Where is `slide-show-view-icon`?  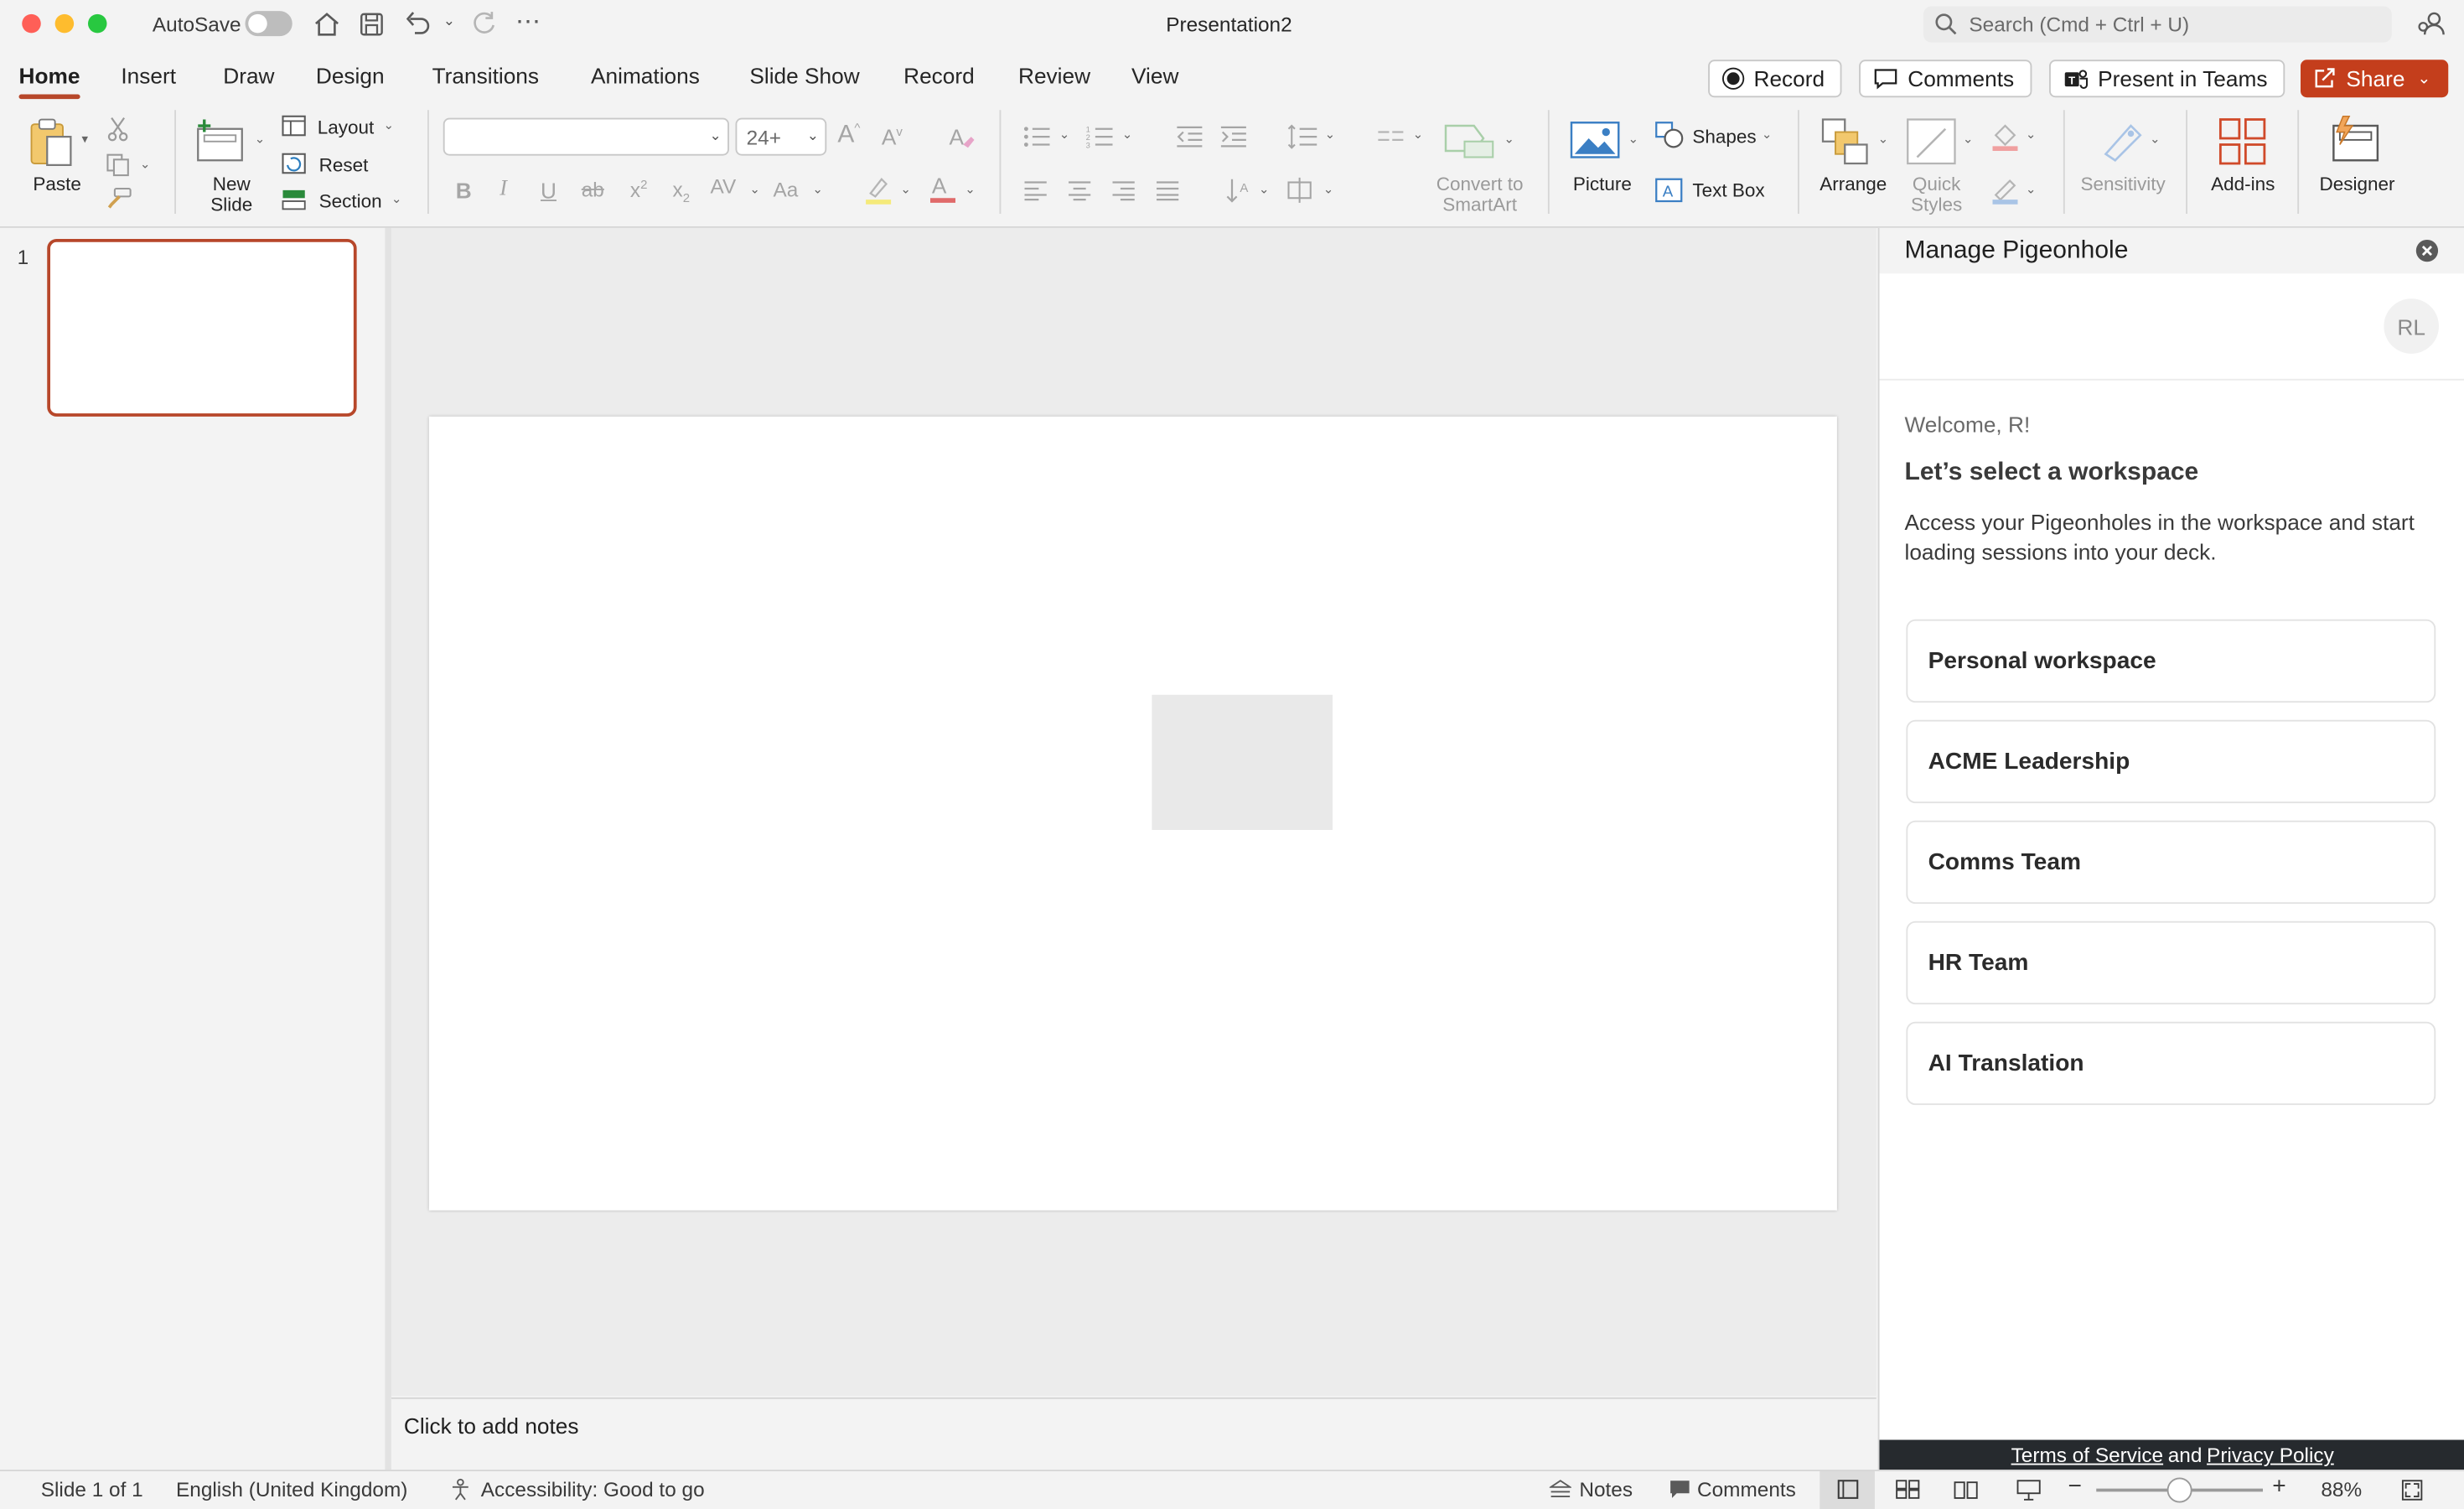 slide-show-view-icon is located at coordinates (2029, 1490).